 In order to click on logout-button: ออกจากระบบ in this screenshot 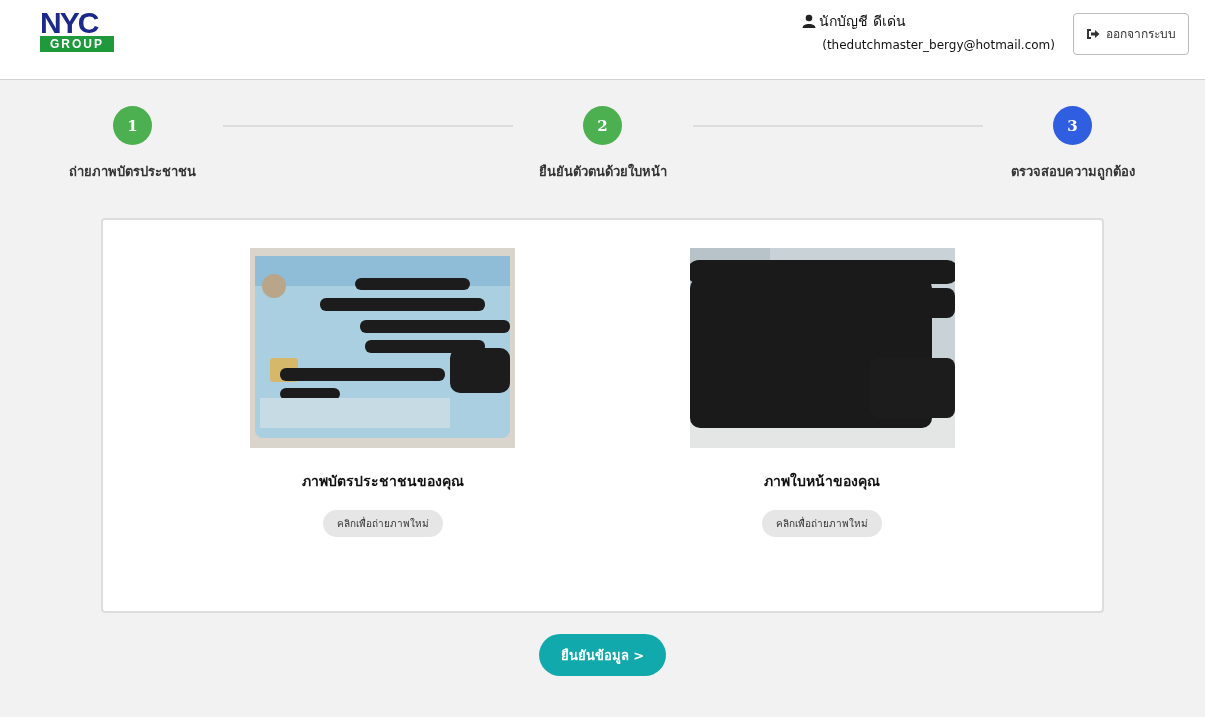, I will do `click(1131, 33)`.